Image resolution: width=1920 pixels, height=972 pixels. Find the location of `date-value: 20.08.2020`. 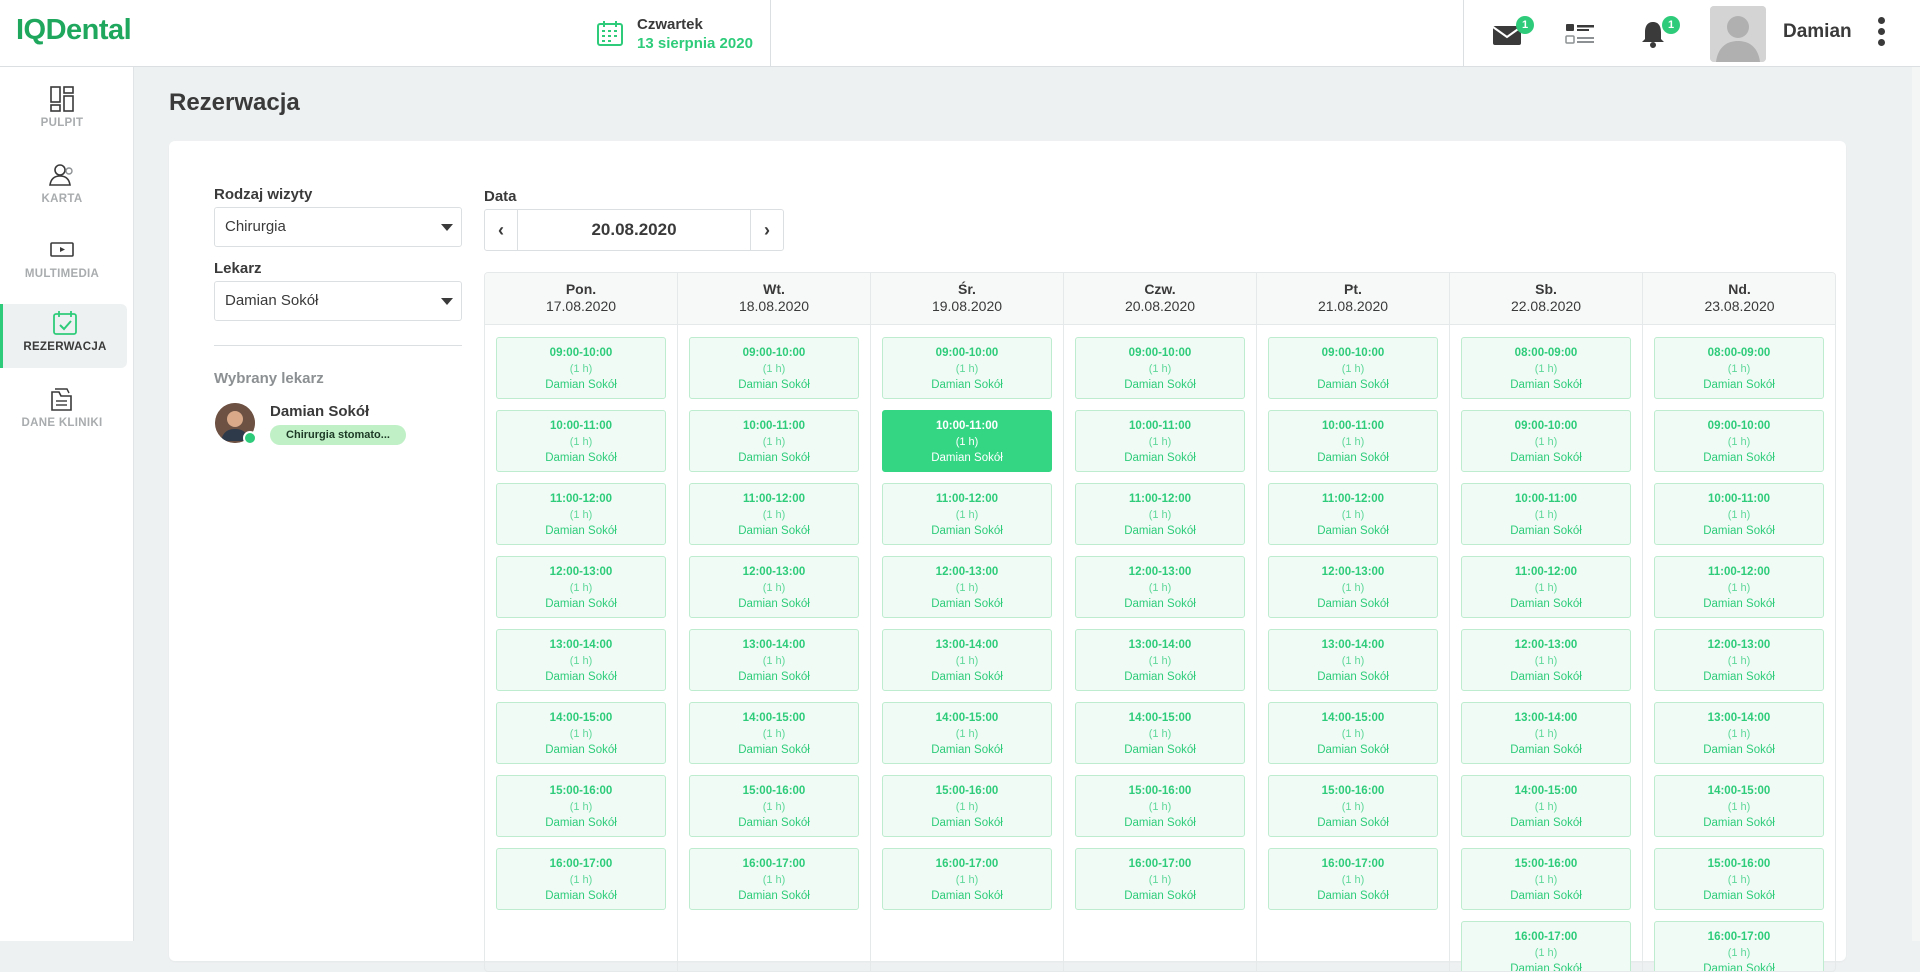

date-value: 20.08.2020 is located at coordinates (634, 230).